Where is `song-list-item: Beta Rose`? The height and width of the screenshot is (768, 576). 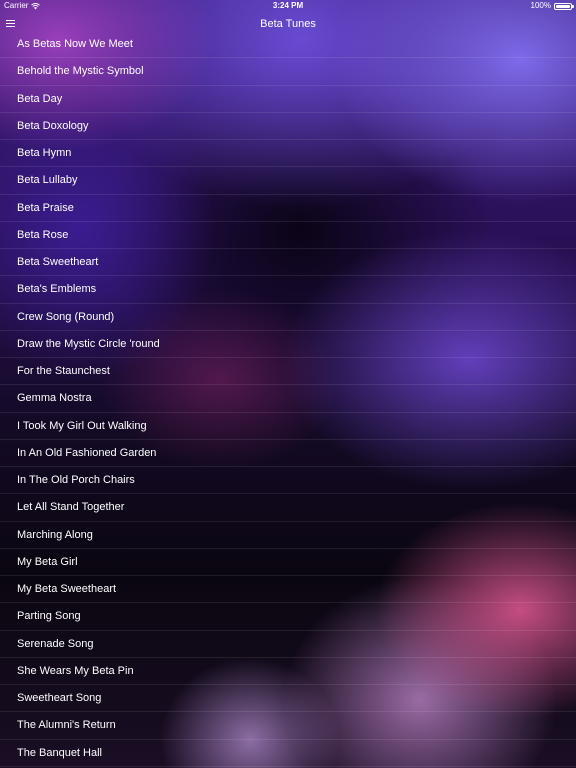 song-list-item: Beta Rose is located at coordinates (288, 235).